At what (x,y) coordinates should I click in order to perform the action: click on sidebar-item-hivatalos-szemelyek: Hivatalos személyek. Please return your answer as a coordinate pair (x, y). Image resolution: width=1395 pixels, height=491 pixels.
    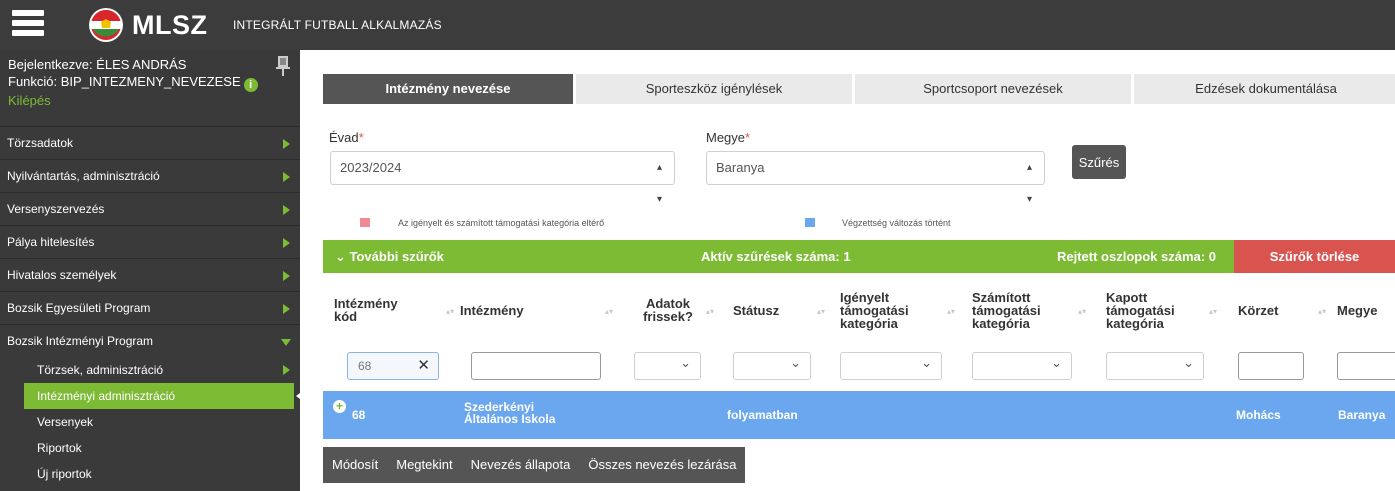
    Looking at the image, I should click on (150, 274).